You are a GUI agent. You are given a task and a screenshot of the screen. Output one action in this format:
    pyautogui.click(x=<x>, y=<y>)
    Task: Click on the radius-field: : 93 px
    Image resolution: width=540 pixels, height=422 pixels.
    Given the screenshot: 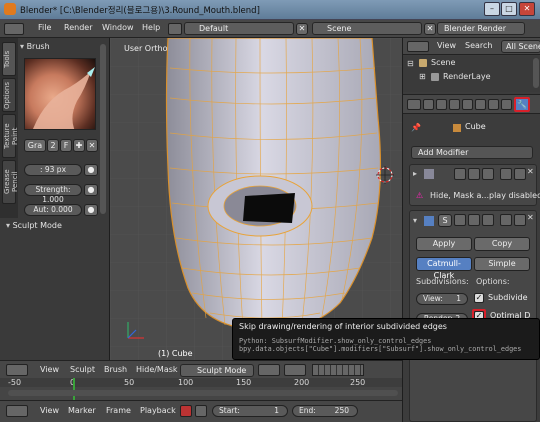 What is the action you would take?
    pyautogui.click(x=53, y=170)
    